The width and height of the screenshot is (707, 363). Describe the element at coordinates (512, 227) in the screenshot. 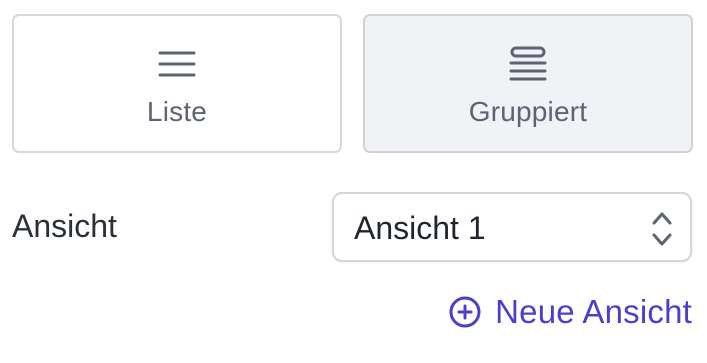

I see `view-select: Ansicht 1` at that location.